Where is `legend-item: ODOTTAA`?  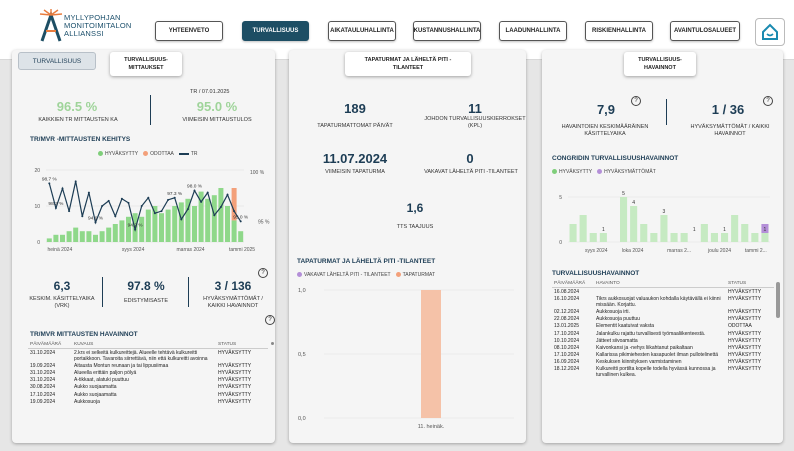
legend-item: ODOTTAA is located at coordinates (158, 154).